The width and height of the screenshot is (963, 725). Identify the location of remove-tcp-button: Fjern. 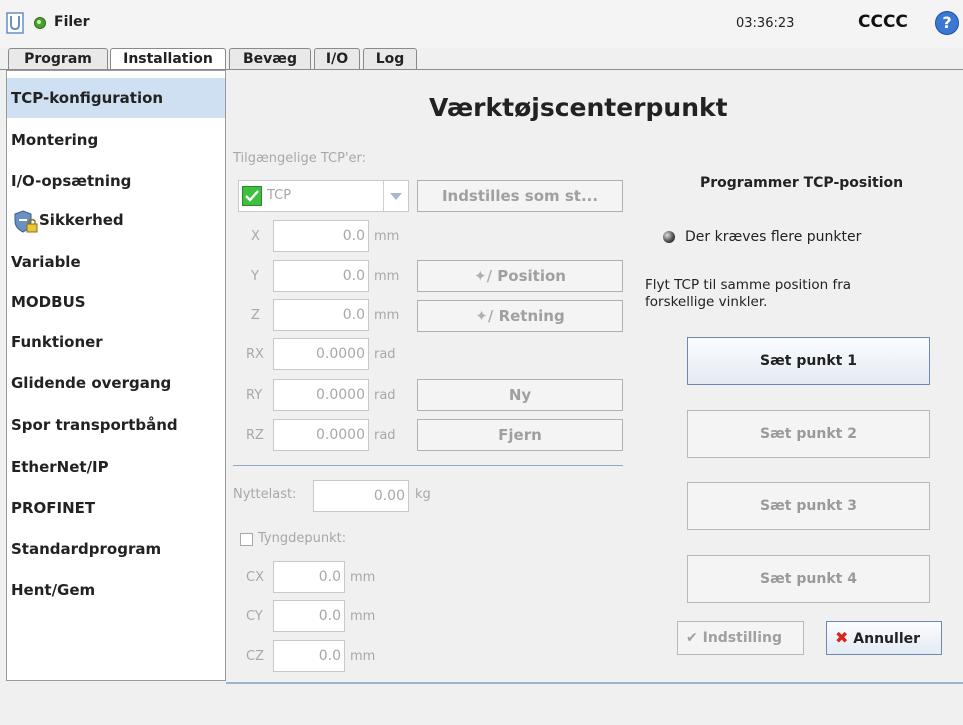
(520, 435).